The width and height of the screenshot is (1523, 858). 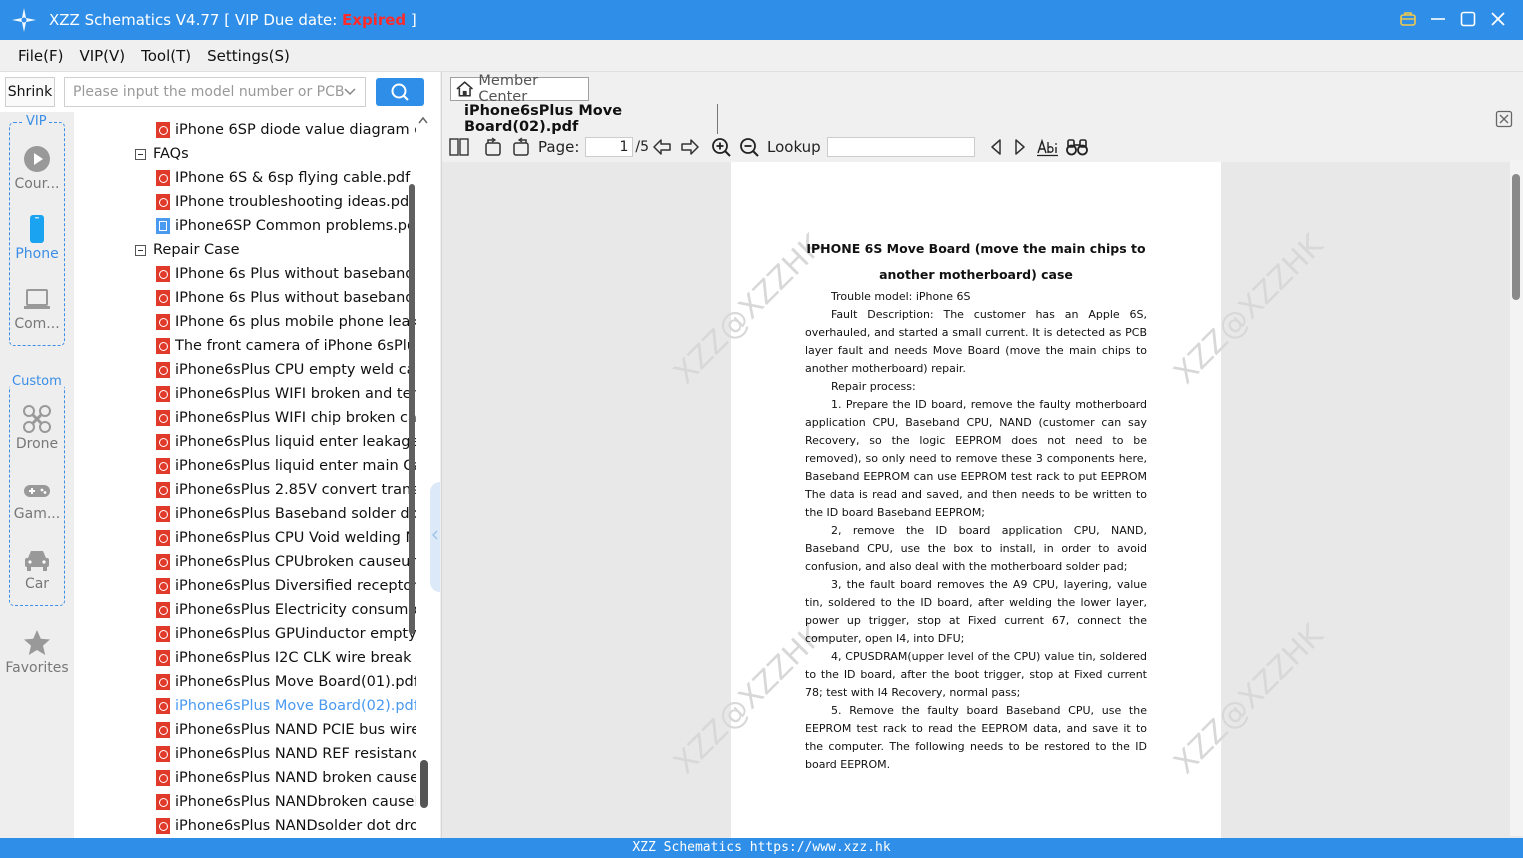 What do you see at coordinates (1468, 19) in the screenshot?
I see `maximize-icon` at bounding box center [1468, 19].